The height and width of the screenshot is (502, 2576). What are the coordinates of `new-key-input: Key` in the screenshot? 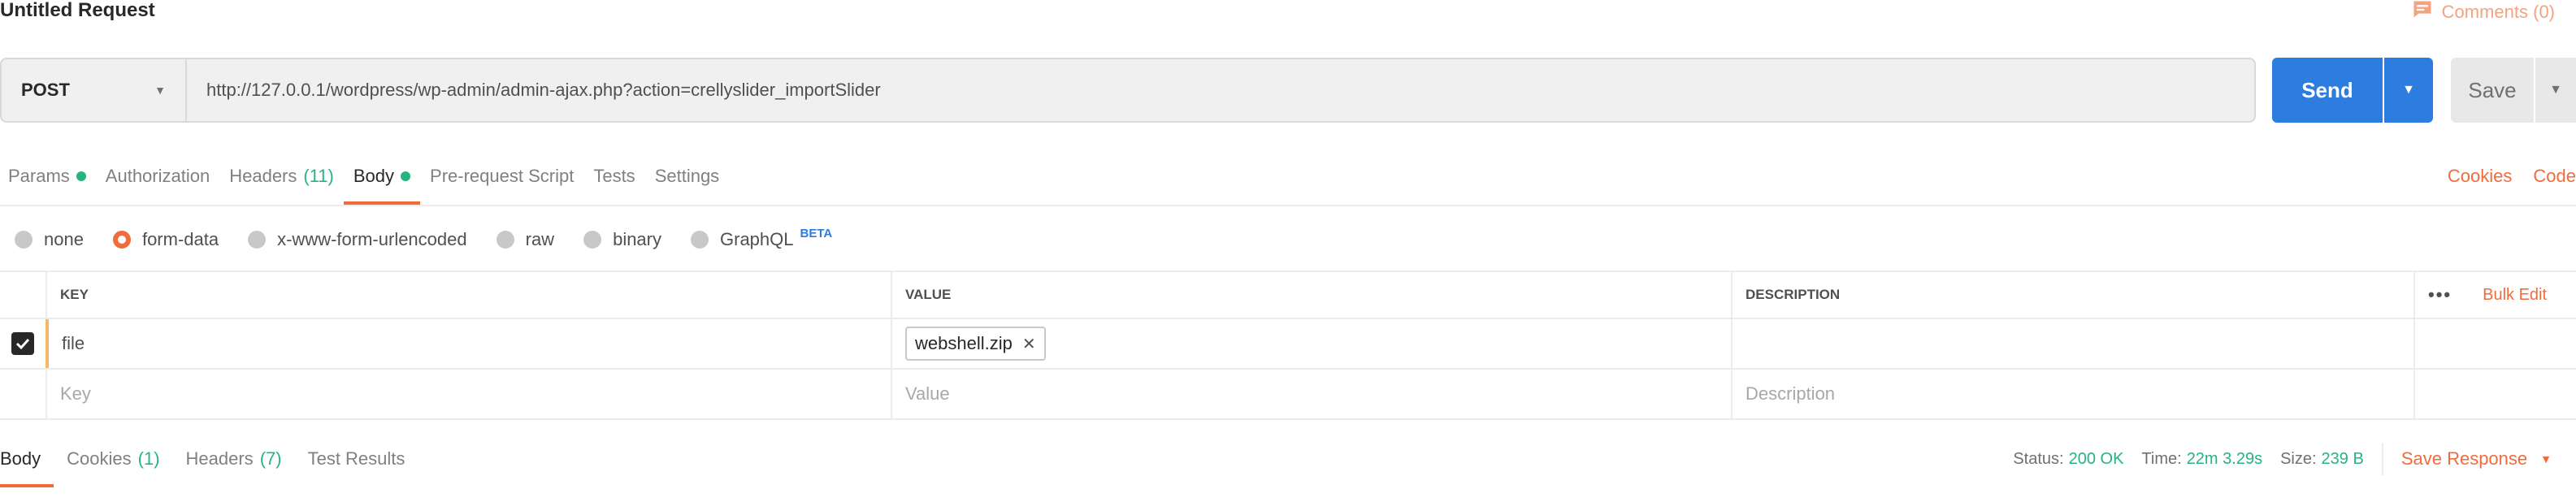 It's located at (469, 394).